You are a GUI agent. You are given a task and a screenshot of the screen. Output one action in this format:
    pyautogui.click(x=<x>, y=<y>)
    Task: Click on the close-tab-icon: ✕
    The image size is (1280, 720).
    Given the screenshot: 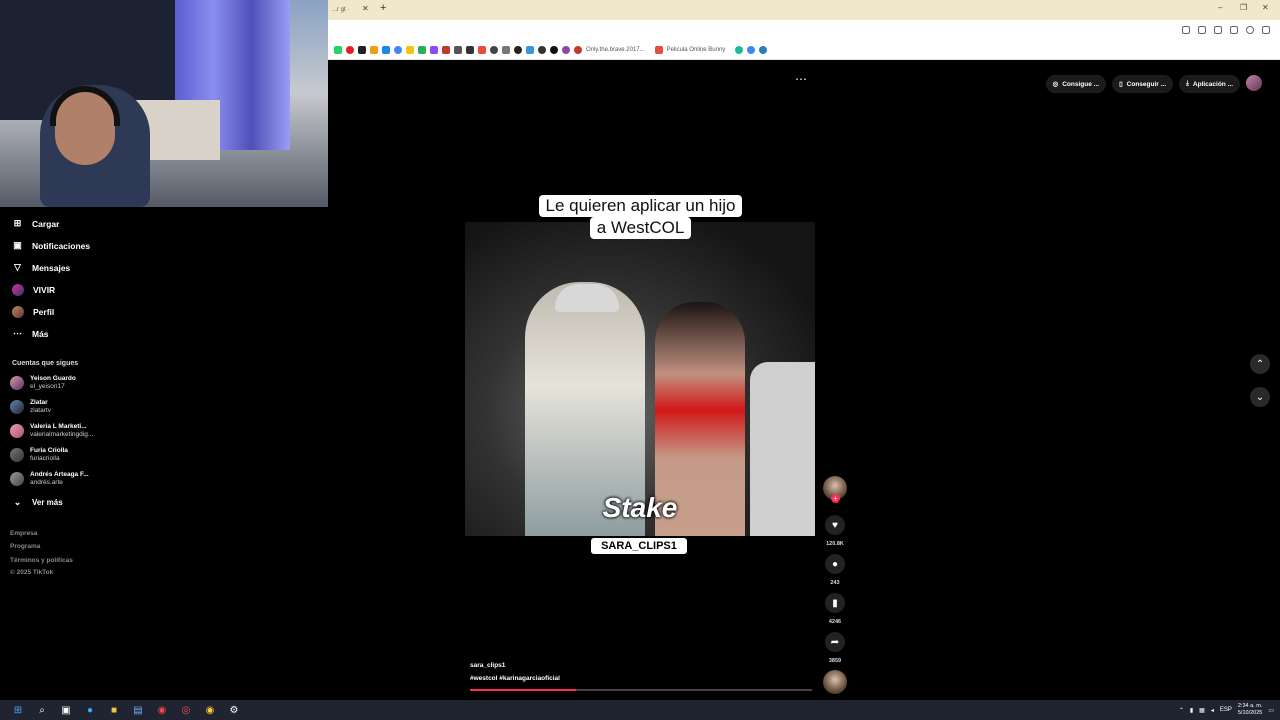 What is the action you would take?
    pyautogui.click(x=365, y=8)
    